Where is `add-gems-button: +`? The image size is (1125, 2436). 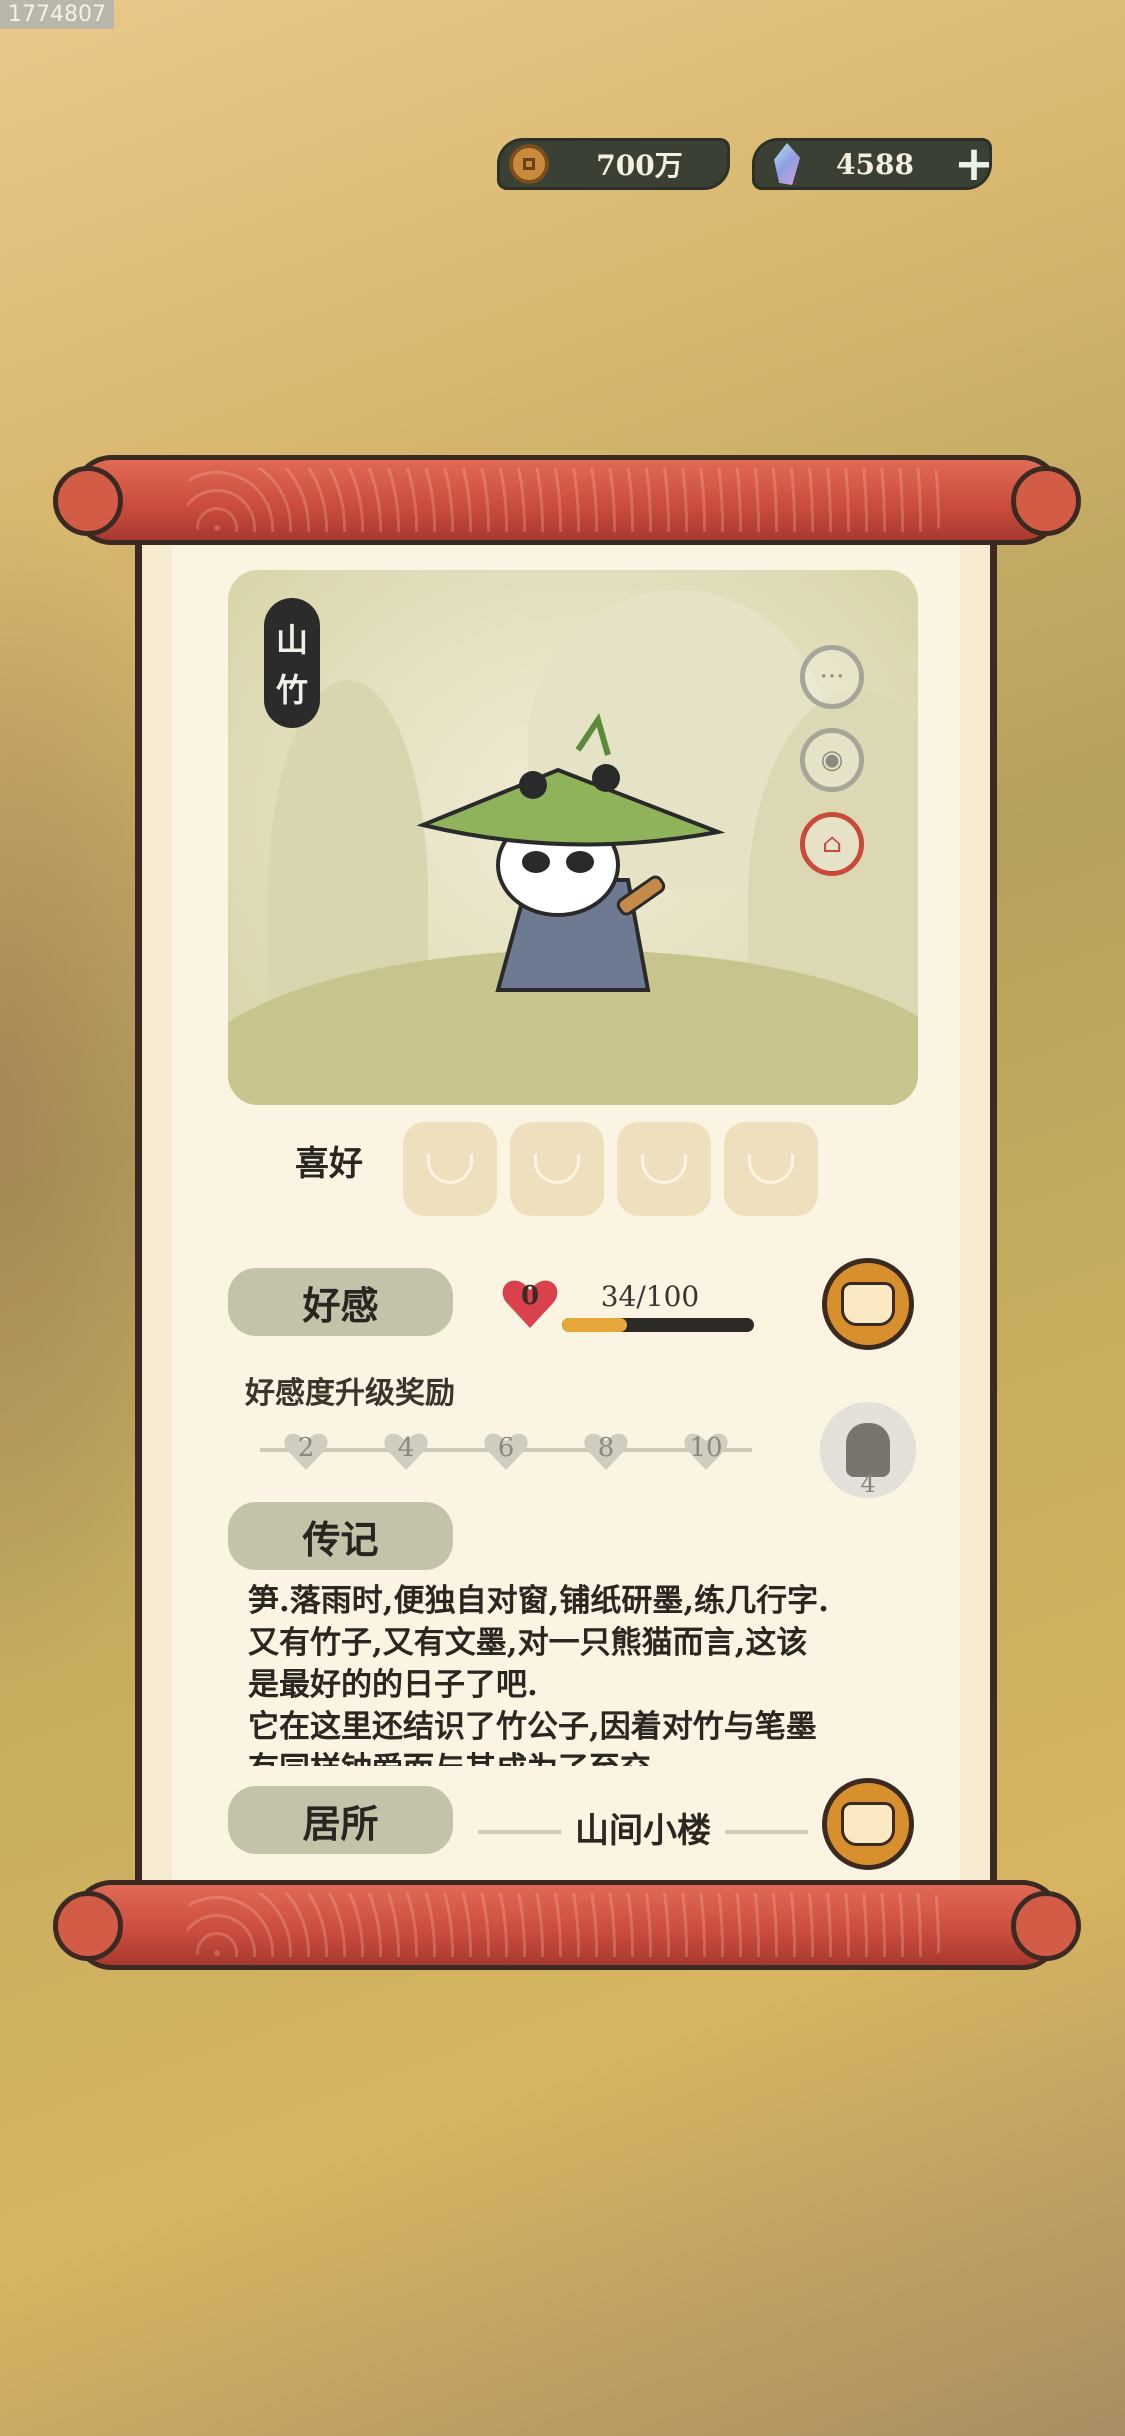
add-gems-button: + is located at coordinates (974, 164).